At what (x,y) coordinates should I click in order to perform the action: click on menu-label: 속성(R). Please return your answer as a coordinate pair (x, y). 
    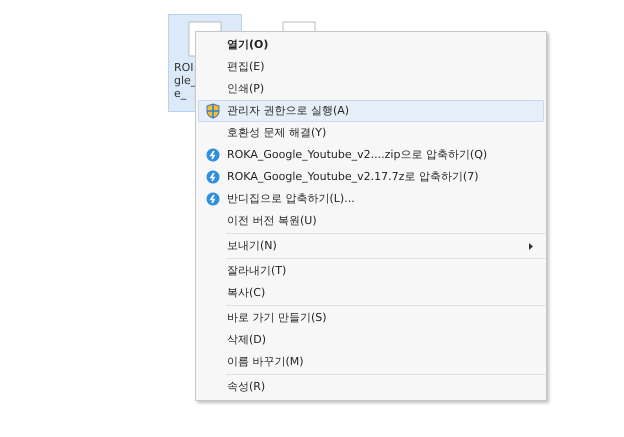
    Looking at the image, I should click on (246, 386).